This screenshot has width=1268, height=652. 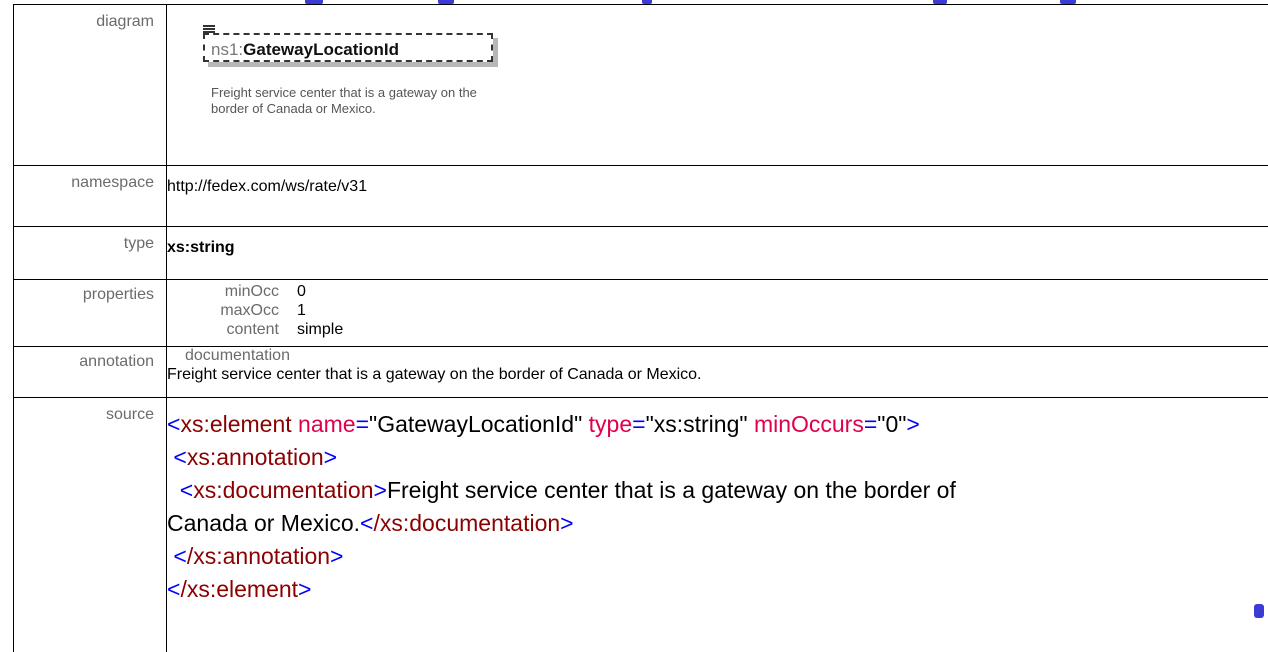 I want to click on row-namespace: namespace http://fedex.com/ws/rate/v31, so click(x=641, y=196).